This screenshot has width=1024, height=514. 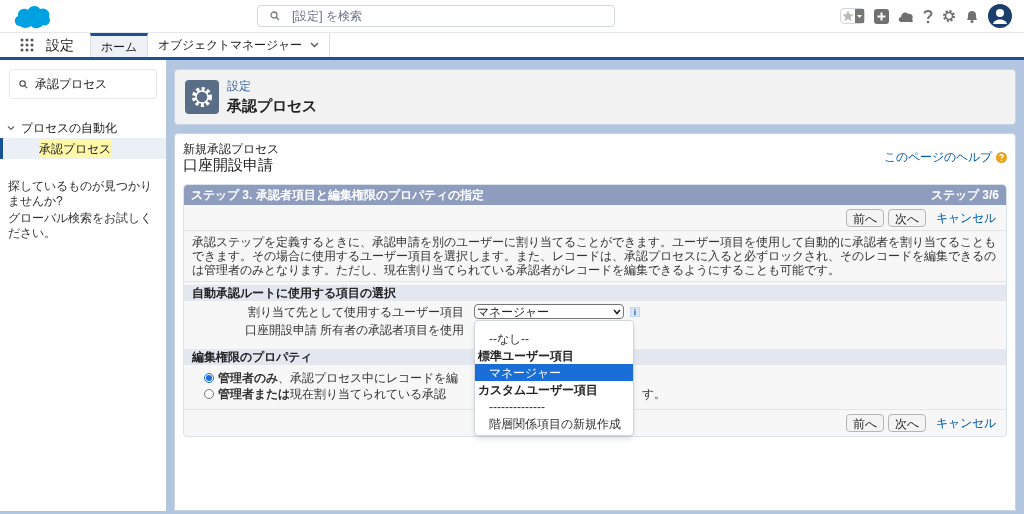 What do you see at coordinates (595, 293) in the screenshot?
I see `section-header: 自動承認ルートに使用する項目の選択` at bounding box center [595, 293].